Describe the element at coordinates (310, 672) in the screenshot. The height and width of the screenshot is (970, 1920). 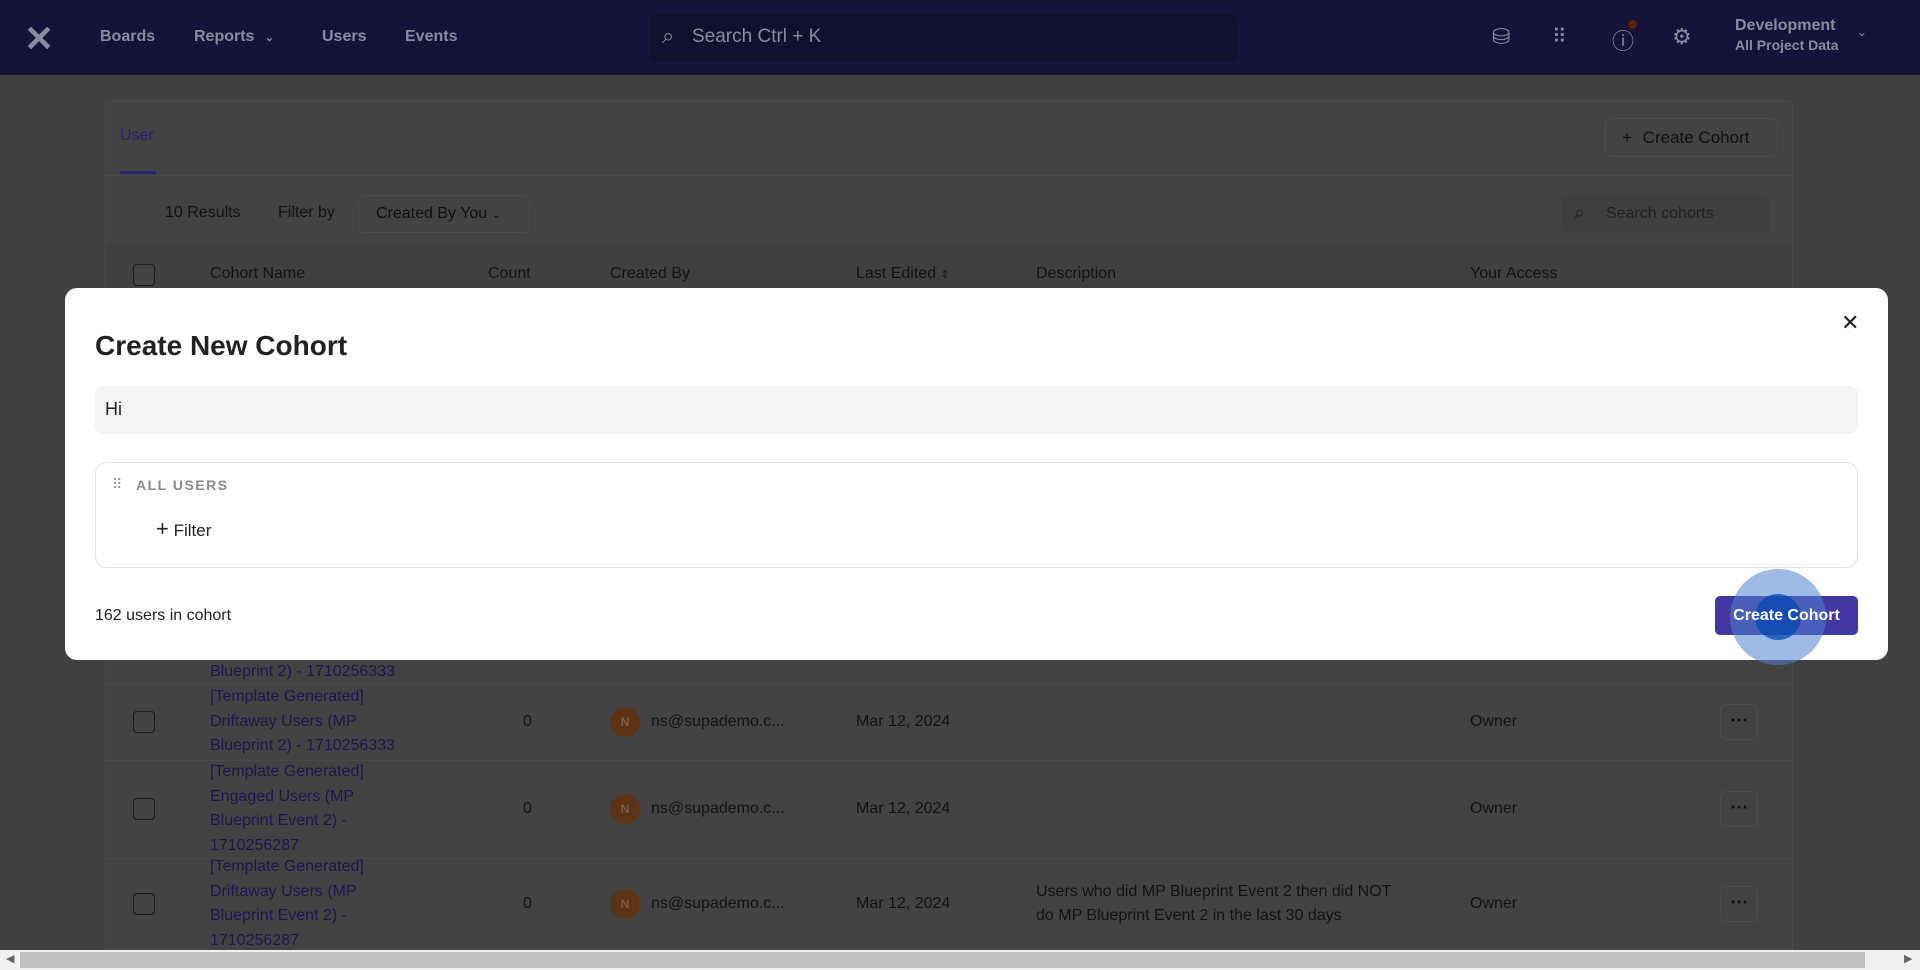
I see `partial-row-name: Blueprint 2) - 1710256333` at that location.